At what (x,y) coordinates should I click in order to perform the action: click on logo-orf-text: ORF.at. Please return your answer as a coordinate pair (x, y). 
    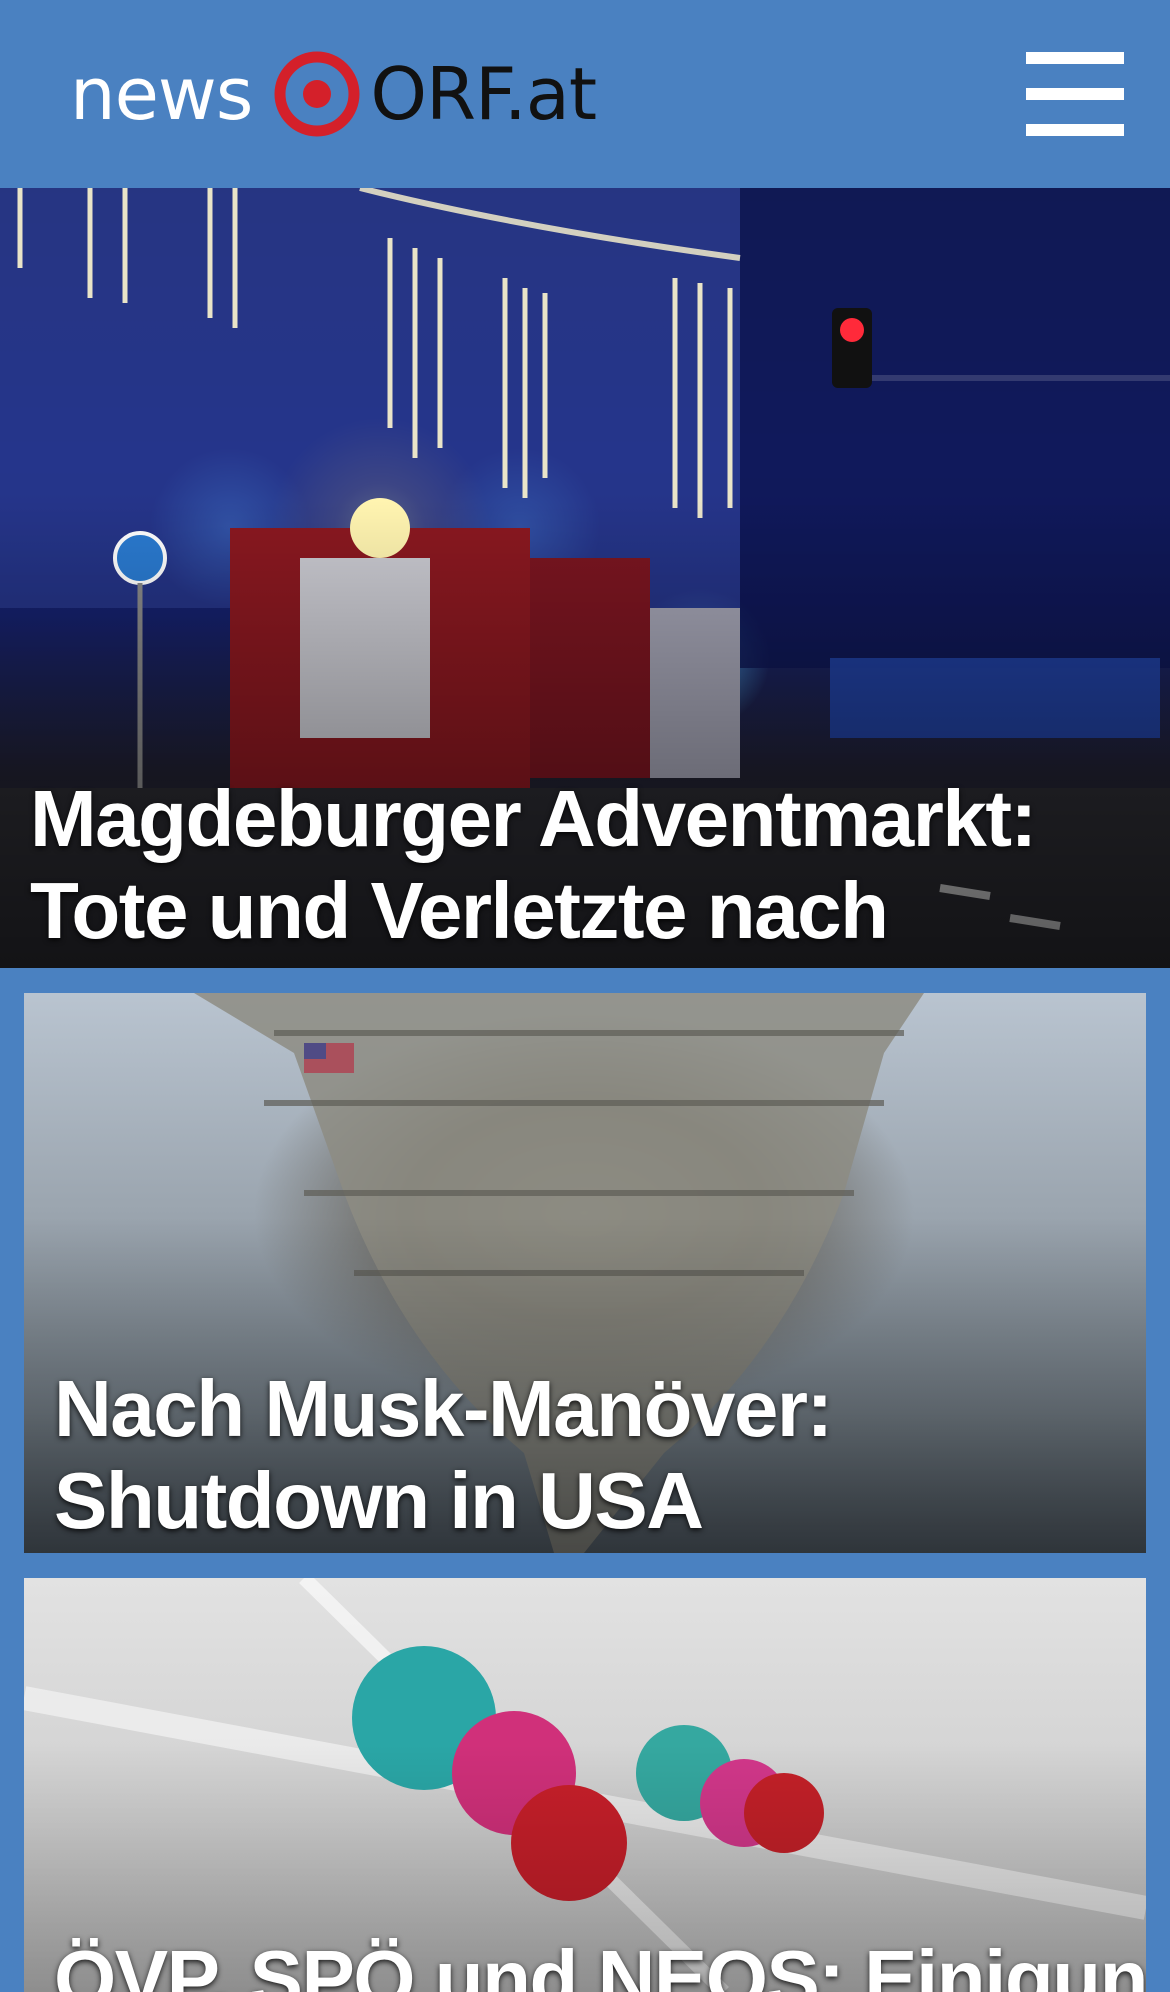
    Looking at the image, I should click on (483, 94).